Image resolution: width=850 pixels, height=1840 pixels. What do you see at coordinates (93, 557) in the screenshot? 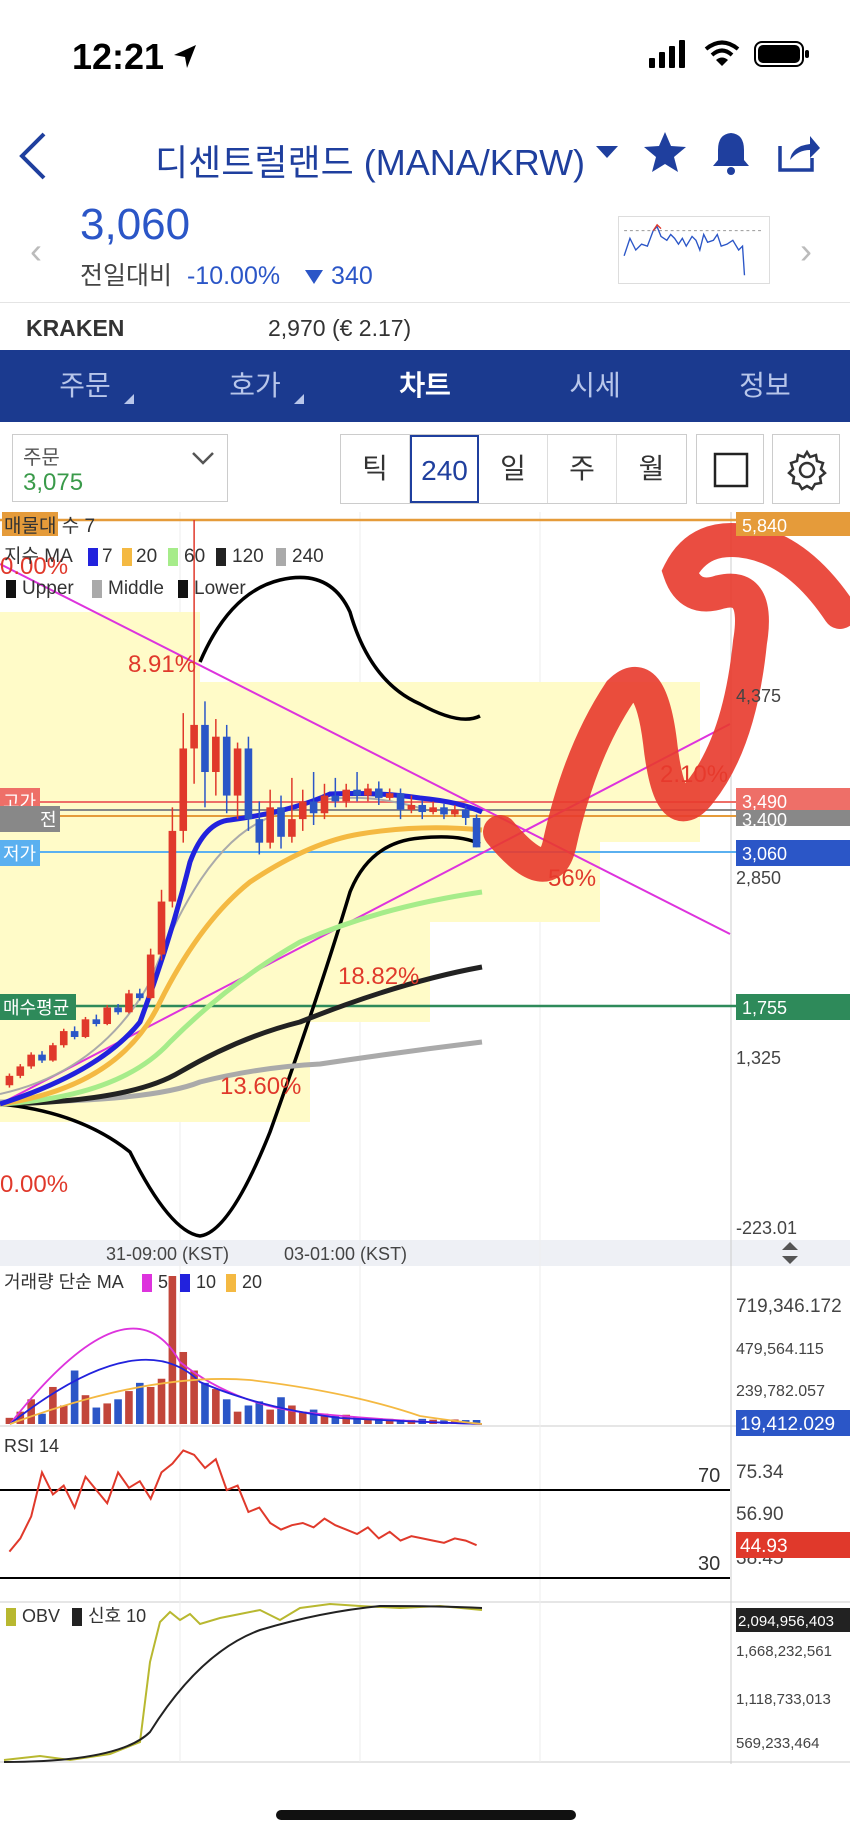
I see `ma7-swatch` at bounding box center [93, 557].